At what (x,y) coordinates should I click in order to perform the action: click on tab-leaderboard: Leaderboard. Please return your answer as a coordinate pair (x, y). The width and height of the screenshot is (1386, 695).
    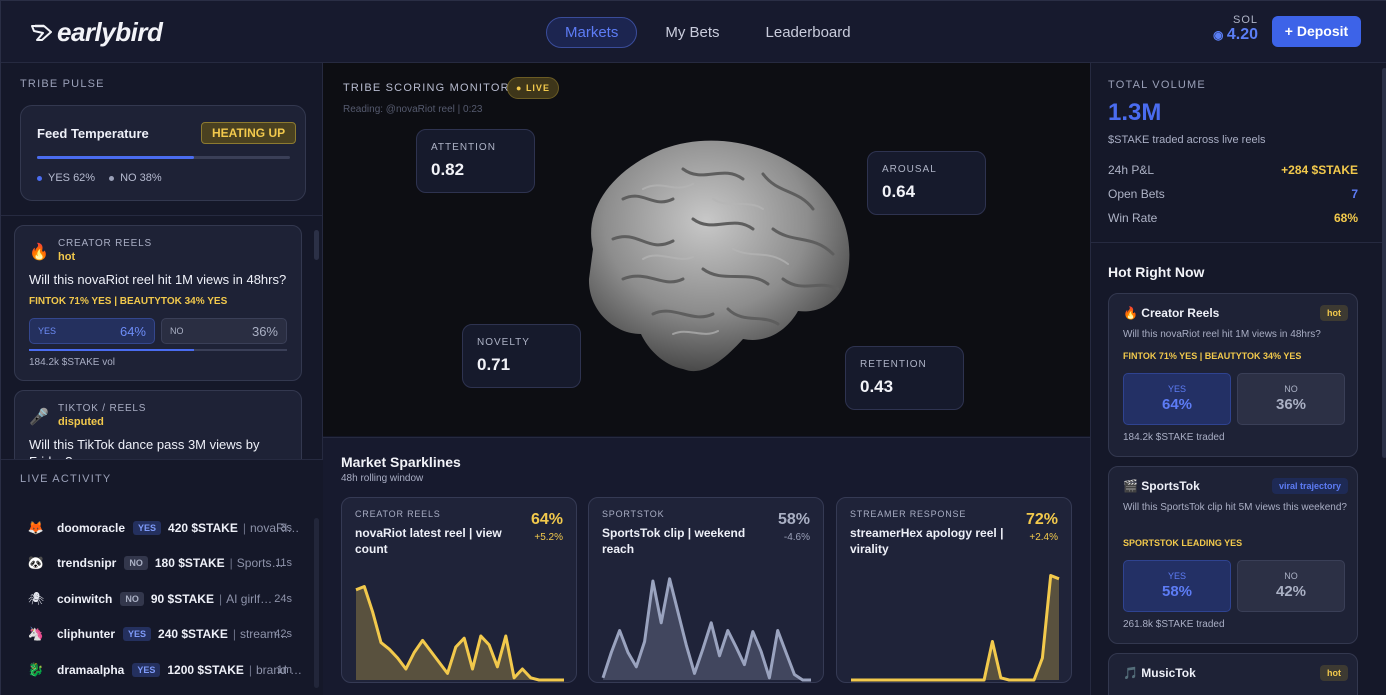
    Looking at the image, I should click on (808, 32).